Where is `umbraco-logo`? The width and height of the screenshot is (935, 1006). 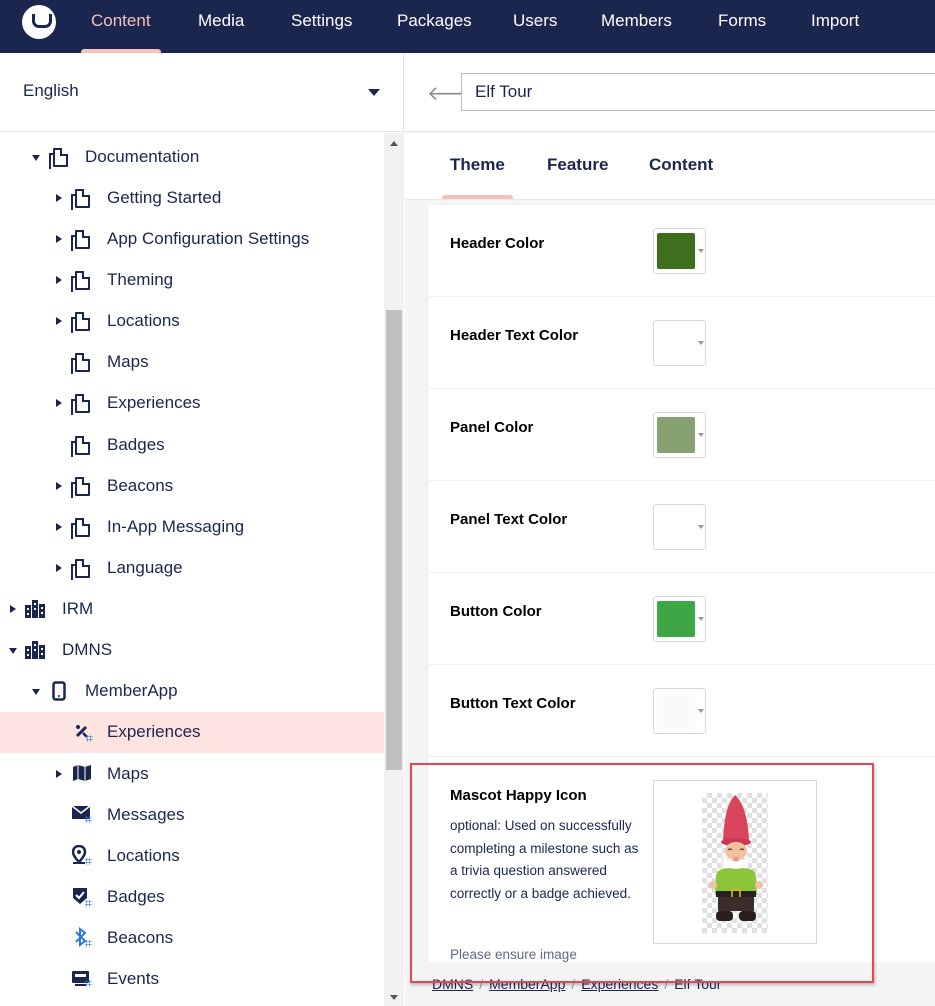 umbraco-logo is located at coordinates (39, 22).